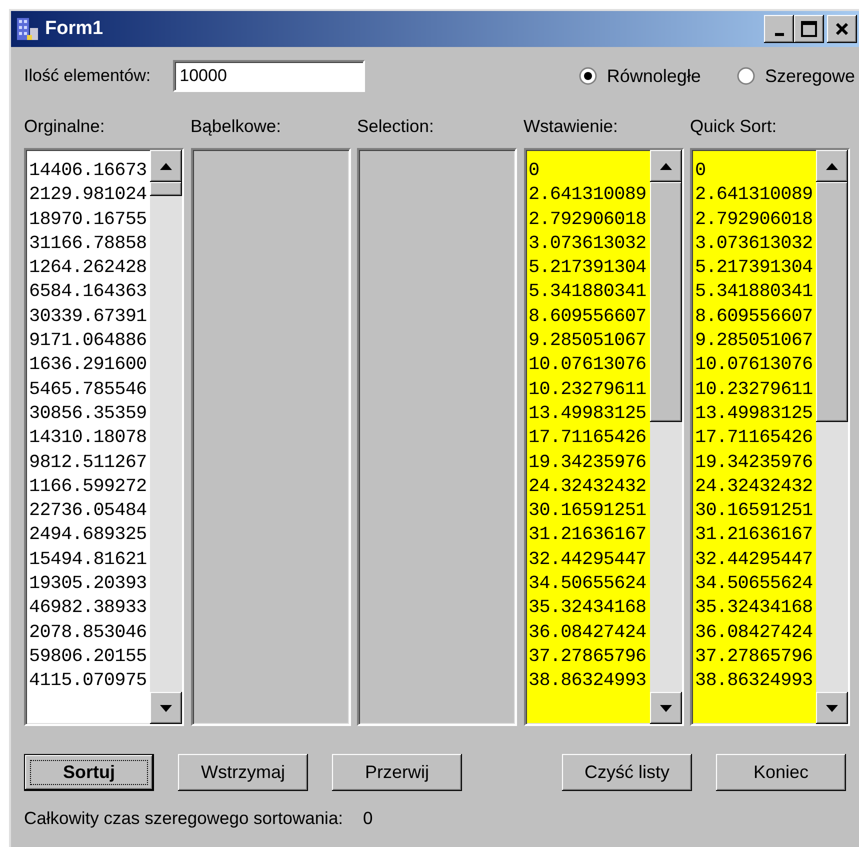  I want to click on up-arrow-icon, so click(666, 166).